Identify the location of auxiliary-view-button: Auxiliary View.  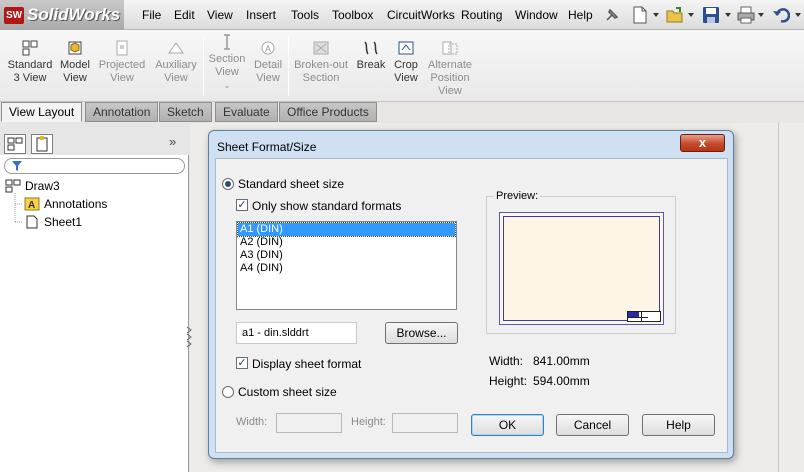
(176, 62).